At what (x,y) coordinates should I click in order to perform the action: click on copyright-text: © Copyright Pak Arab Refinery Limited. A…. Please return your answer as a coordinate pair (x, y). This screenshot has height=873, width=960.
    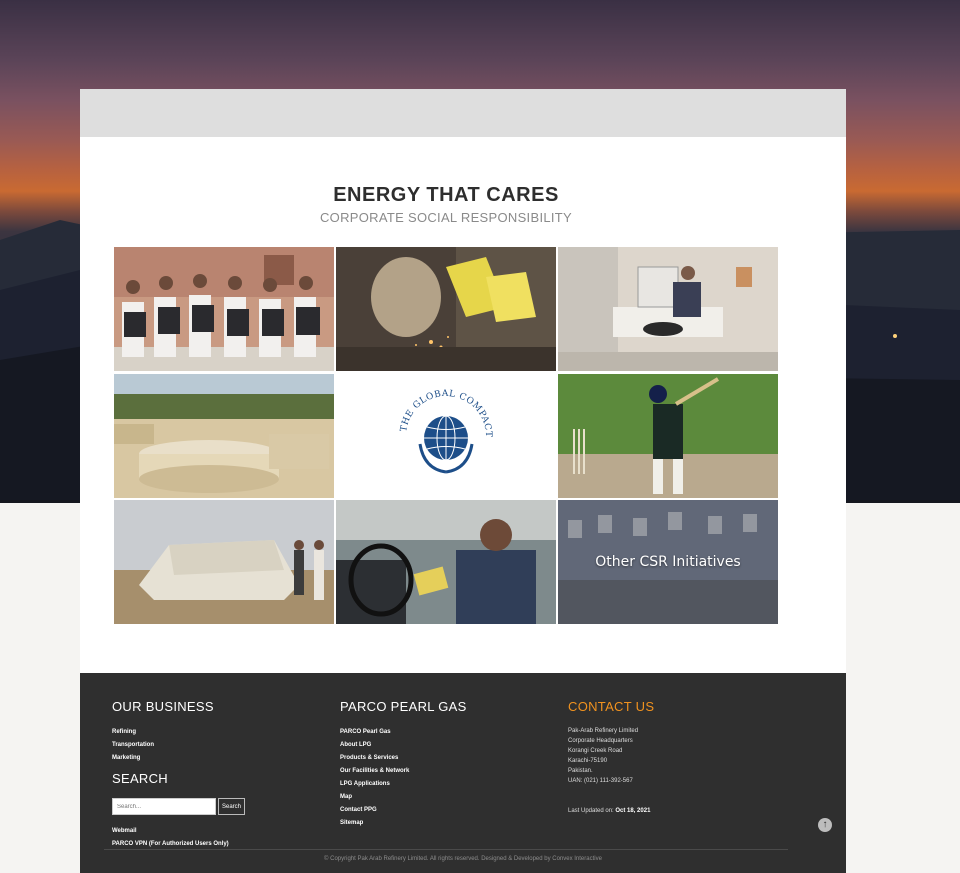
    Looking at the image, I should click on (463, 859).